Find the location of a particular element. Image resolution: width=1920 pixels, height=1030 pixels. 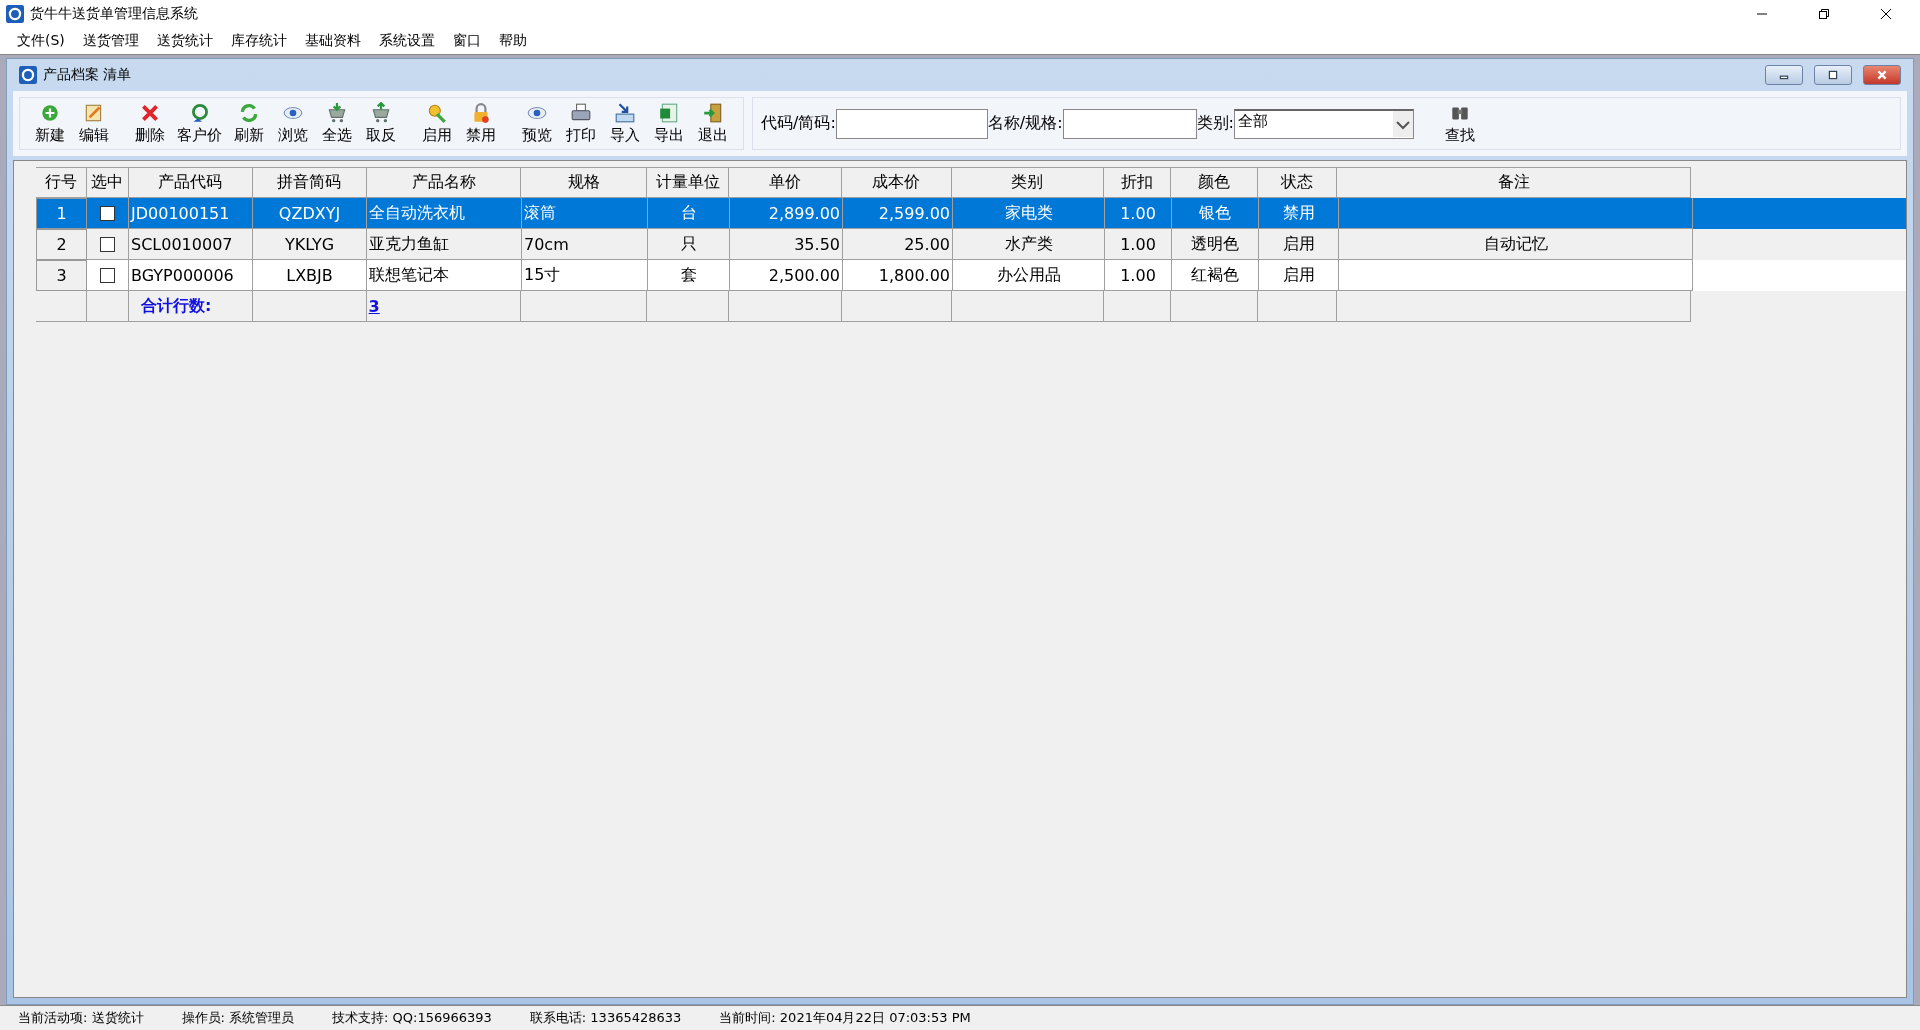

status-text: 当前活动项: 送货统计 is located at coordinates (81, 1018).